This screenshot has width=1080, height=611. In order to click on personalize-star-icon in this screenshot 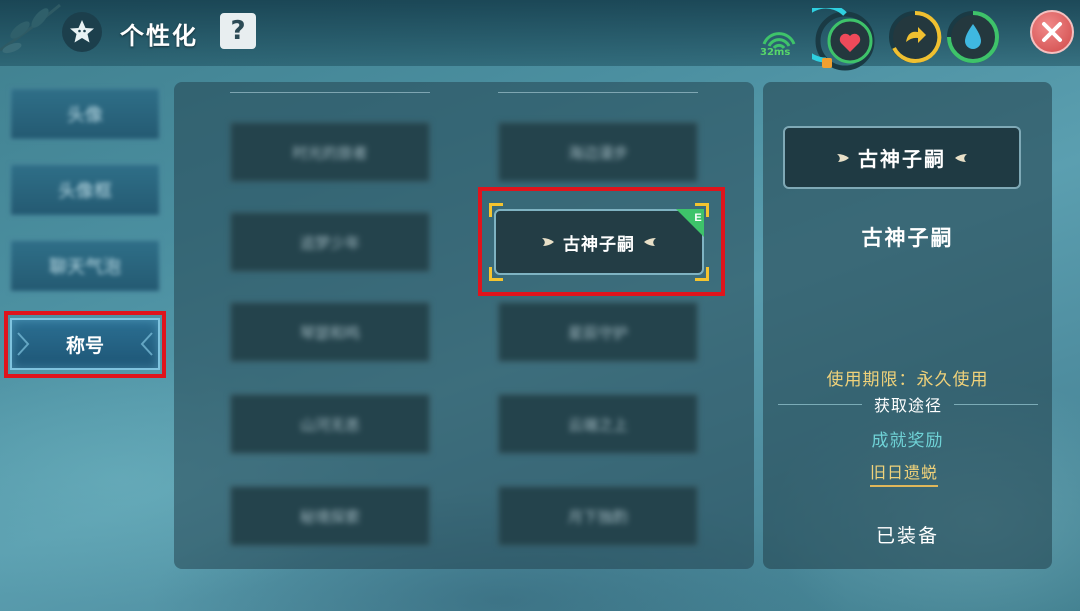, I will do `click(82, 32)`.